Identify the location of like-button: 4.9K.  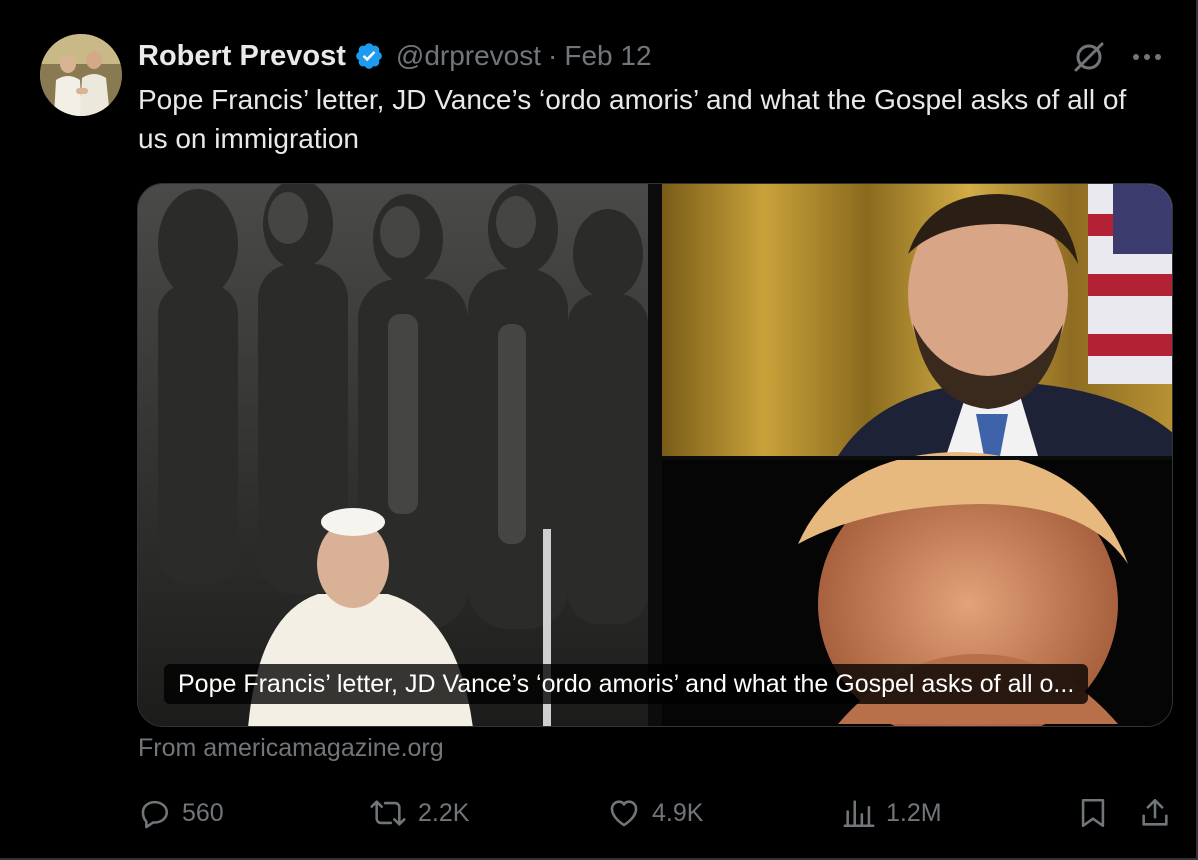
(654, 813).